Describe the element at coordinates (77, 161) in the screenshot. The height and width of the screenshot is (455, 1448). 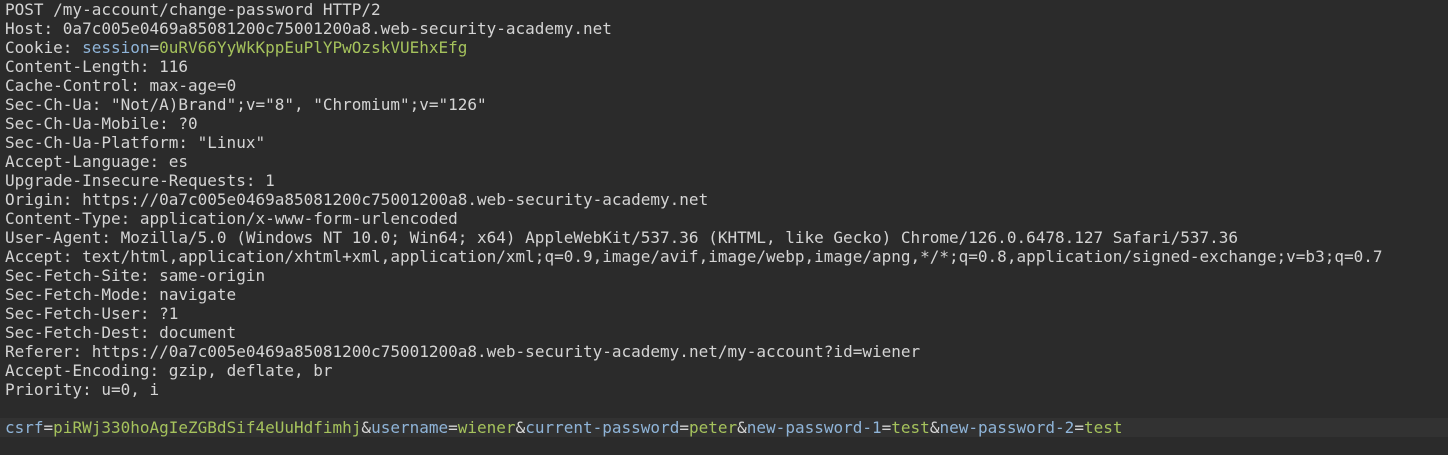
I see `header-name: Accept-Language` at that location.